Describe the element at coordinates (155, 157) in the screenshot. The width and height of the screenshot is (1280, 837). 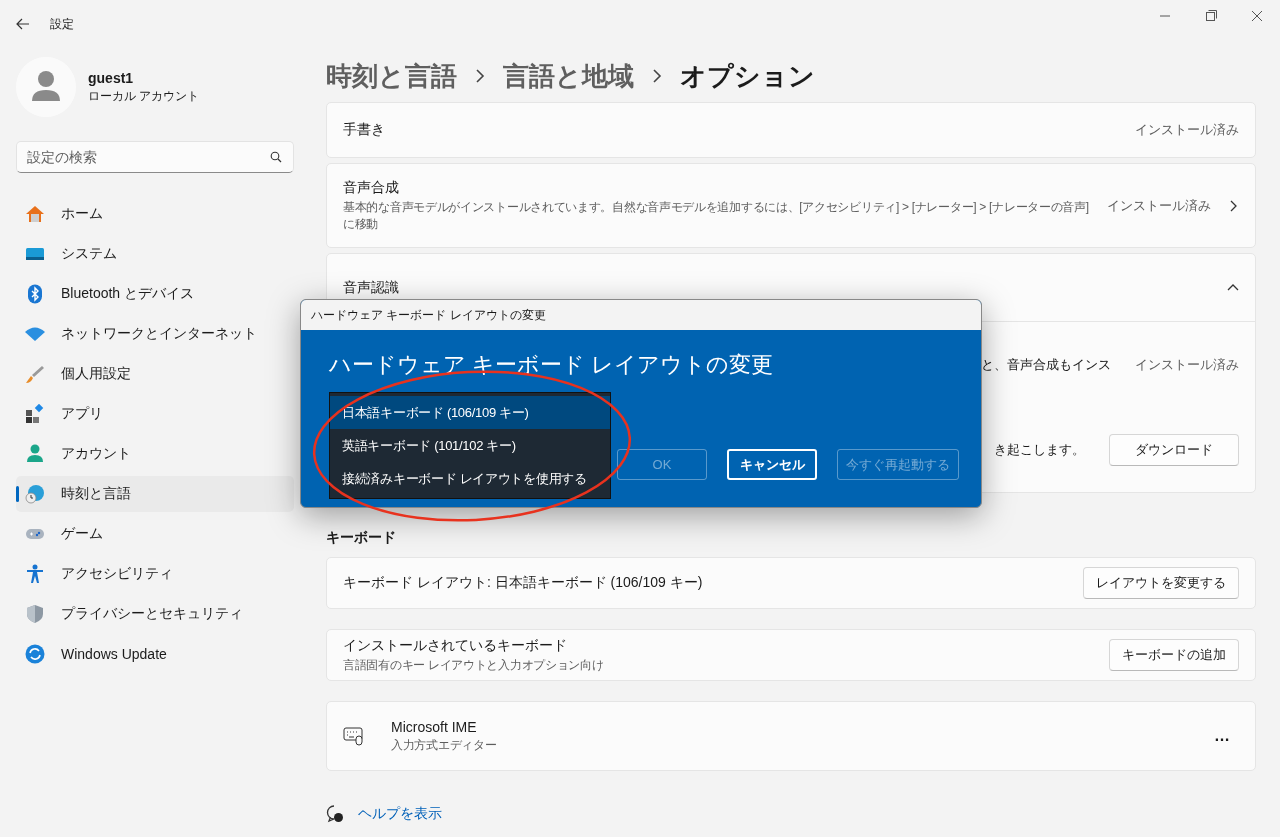
I see `search-field: 設定の検索` at that location.